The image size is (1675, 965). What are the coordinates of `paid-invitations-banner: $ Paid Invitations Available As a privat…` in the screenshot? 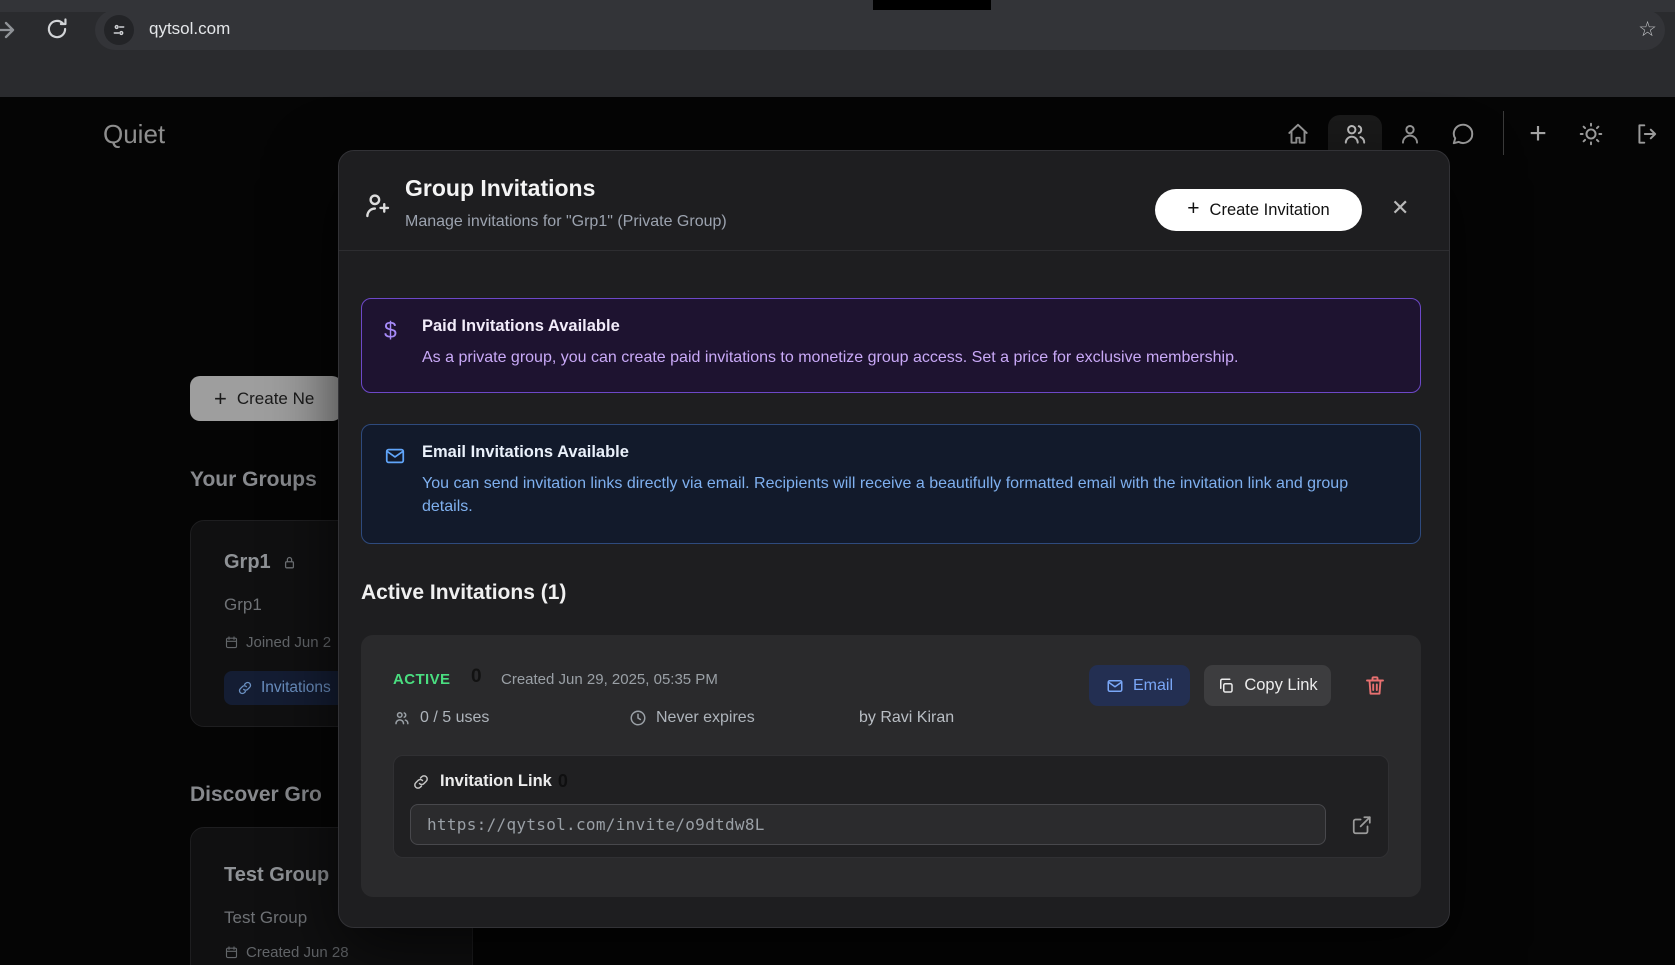 It's located at (891, 345).